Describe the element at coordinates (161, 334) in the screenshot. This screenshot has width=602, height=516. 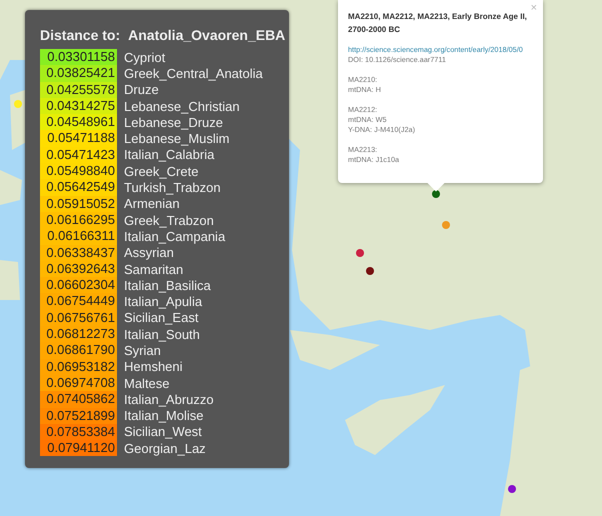
I see `population-name: Italian_South` at that location.